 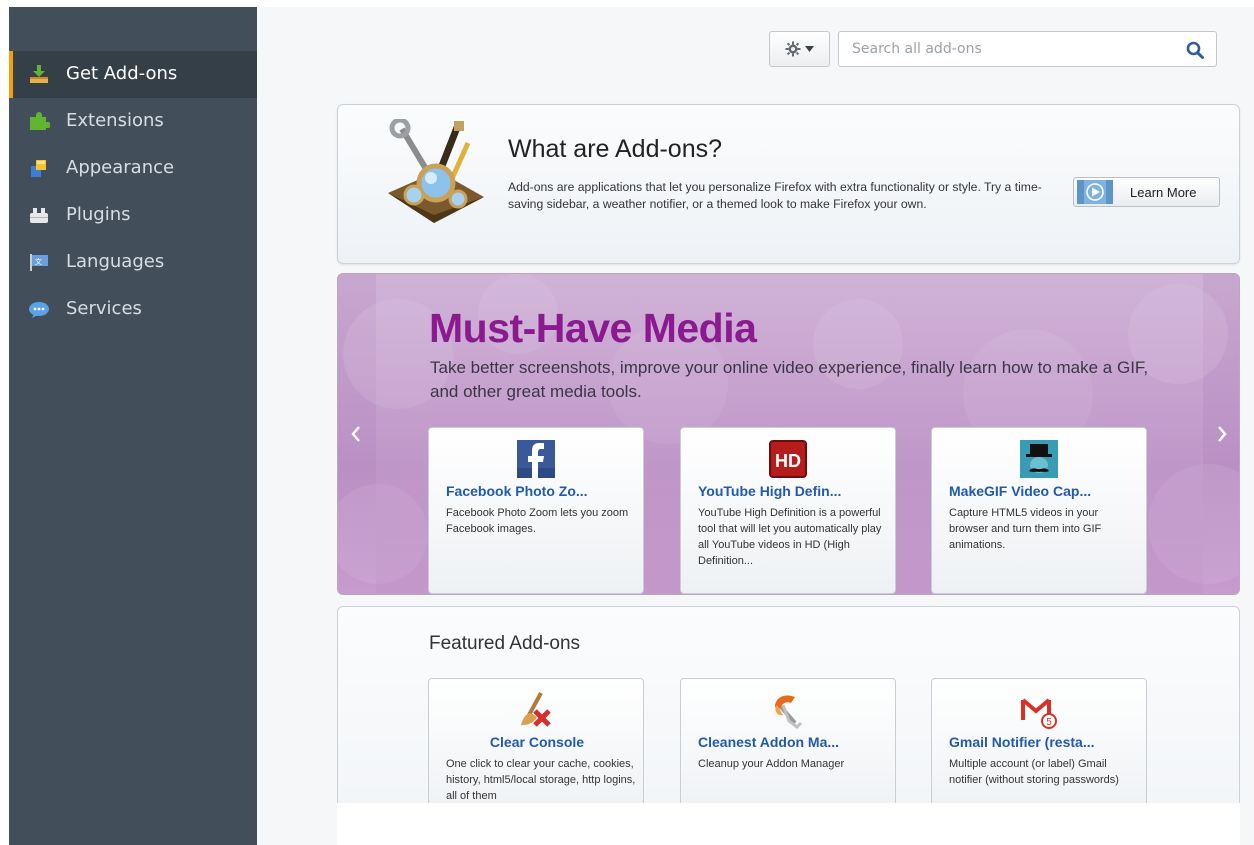 What do you see at coordinates (593, 328) in the screenshot?
I see `media-collection-title: Must-Have Media` at bounding box center [593, 328].